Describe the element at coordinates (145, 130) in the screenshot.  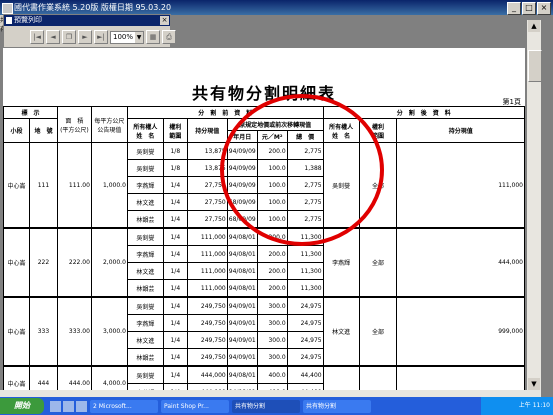
I see `header-owner: 所有權人 姓 名` at that location.